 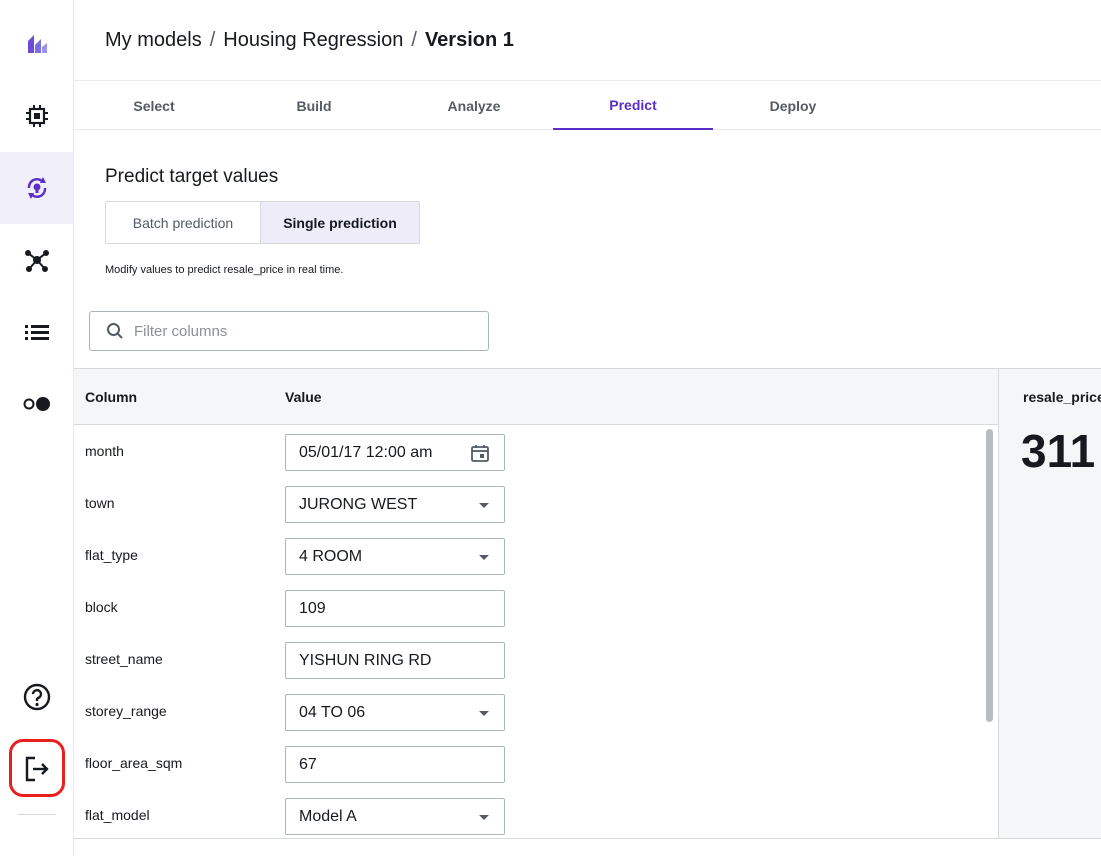 What do you see at coordinates (395, 764) in the screenshot?
I see `floor-area-input: 67` at bounding box center [395, 764].